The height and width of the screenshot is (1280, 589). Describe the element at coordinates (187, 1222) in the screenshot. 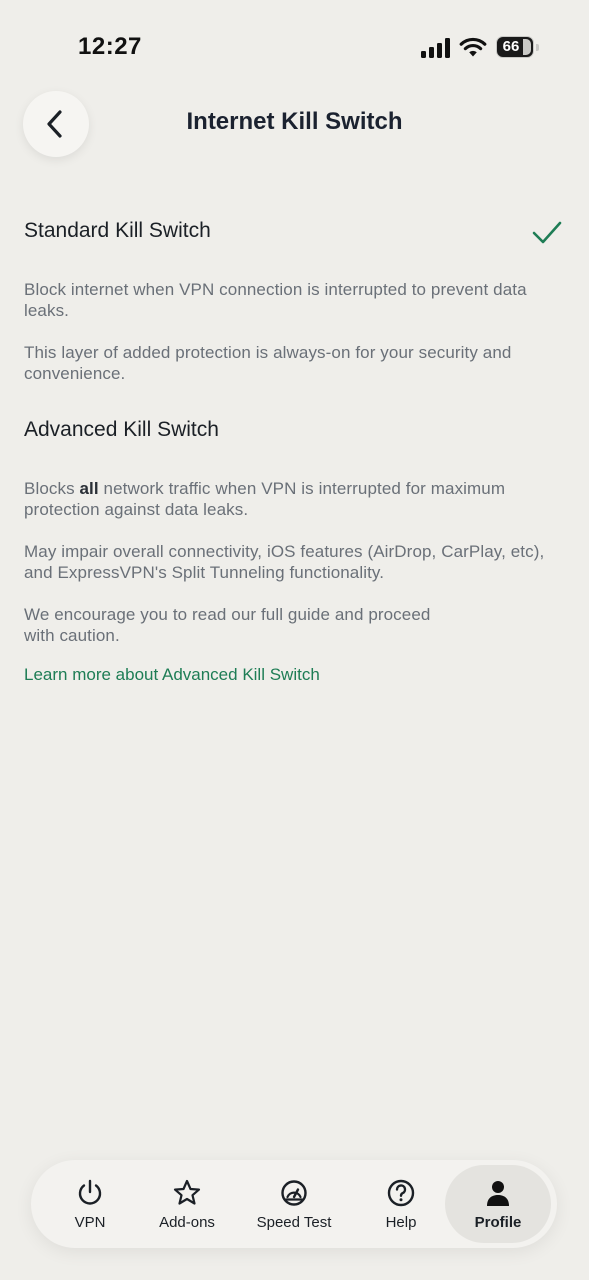

I see `nav-label-add-ons: Add-ons` at that location.